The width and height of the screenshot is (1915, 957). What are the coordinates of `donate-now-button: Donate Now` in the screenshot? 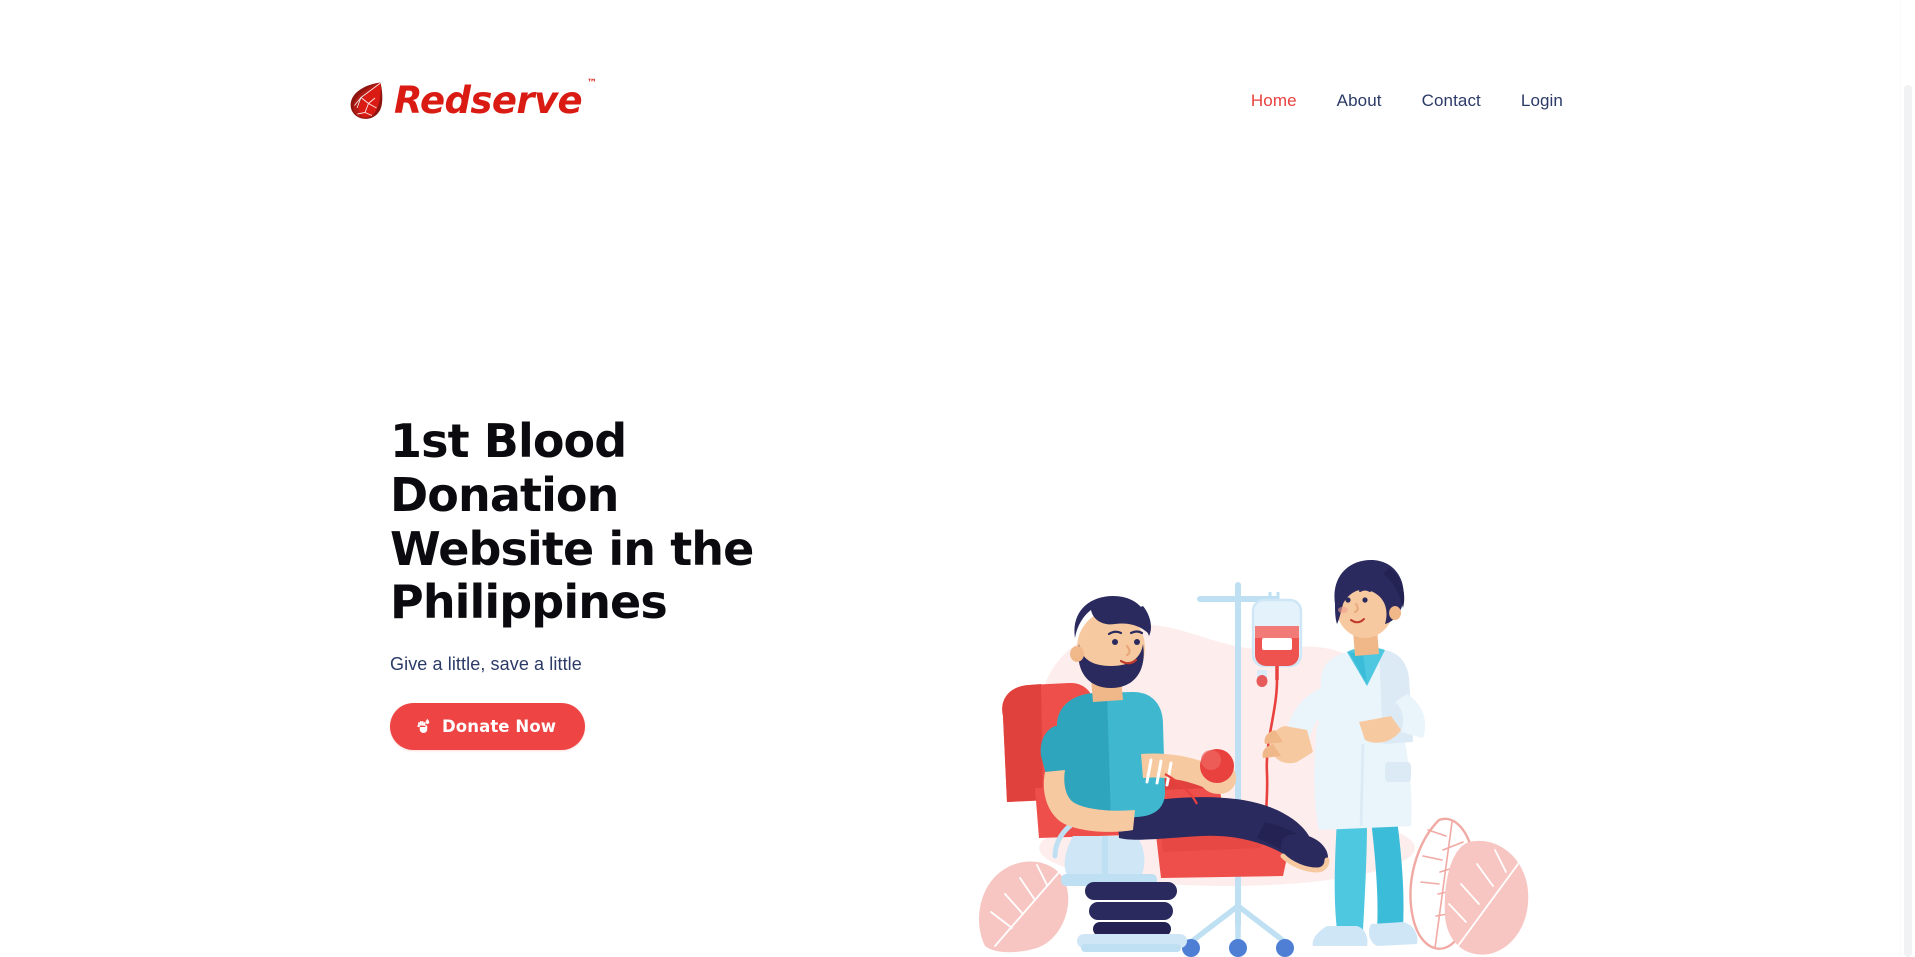 It's located at (488, 727).